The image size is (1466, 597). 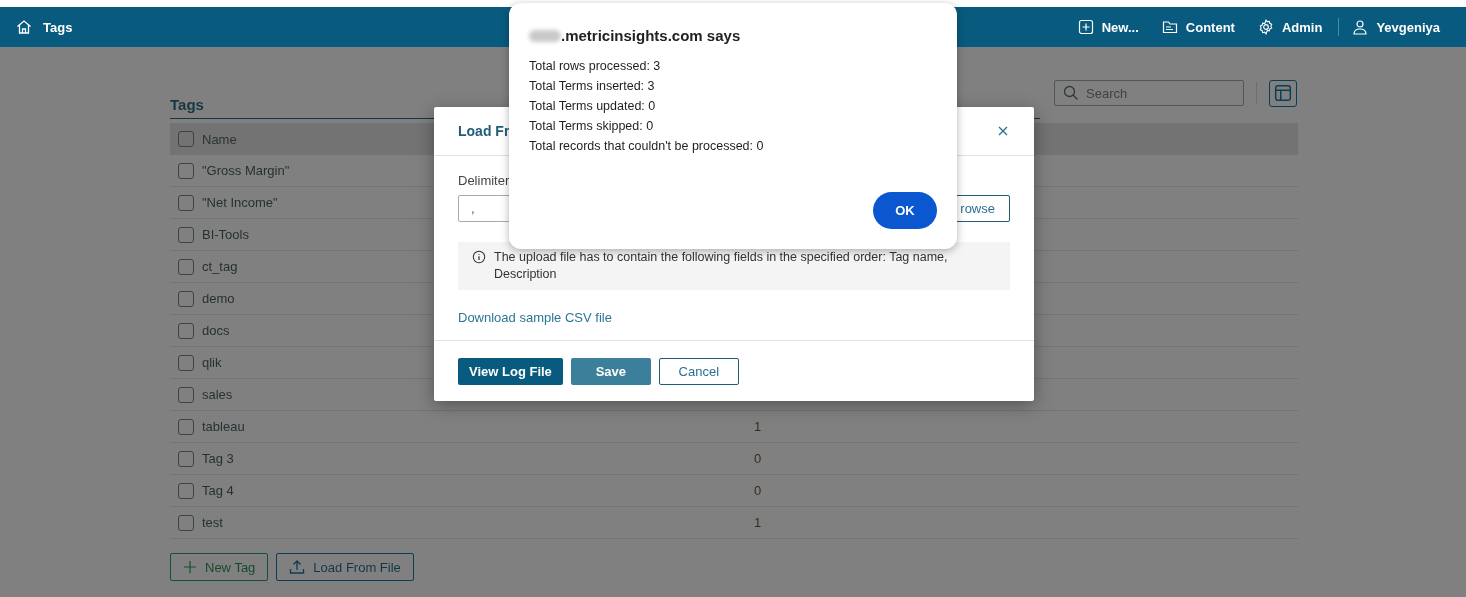 I want to click on tag-name: tableau, so click(x=223, y=426).